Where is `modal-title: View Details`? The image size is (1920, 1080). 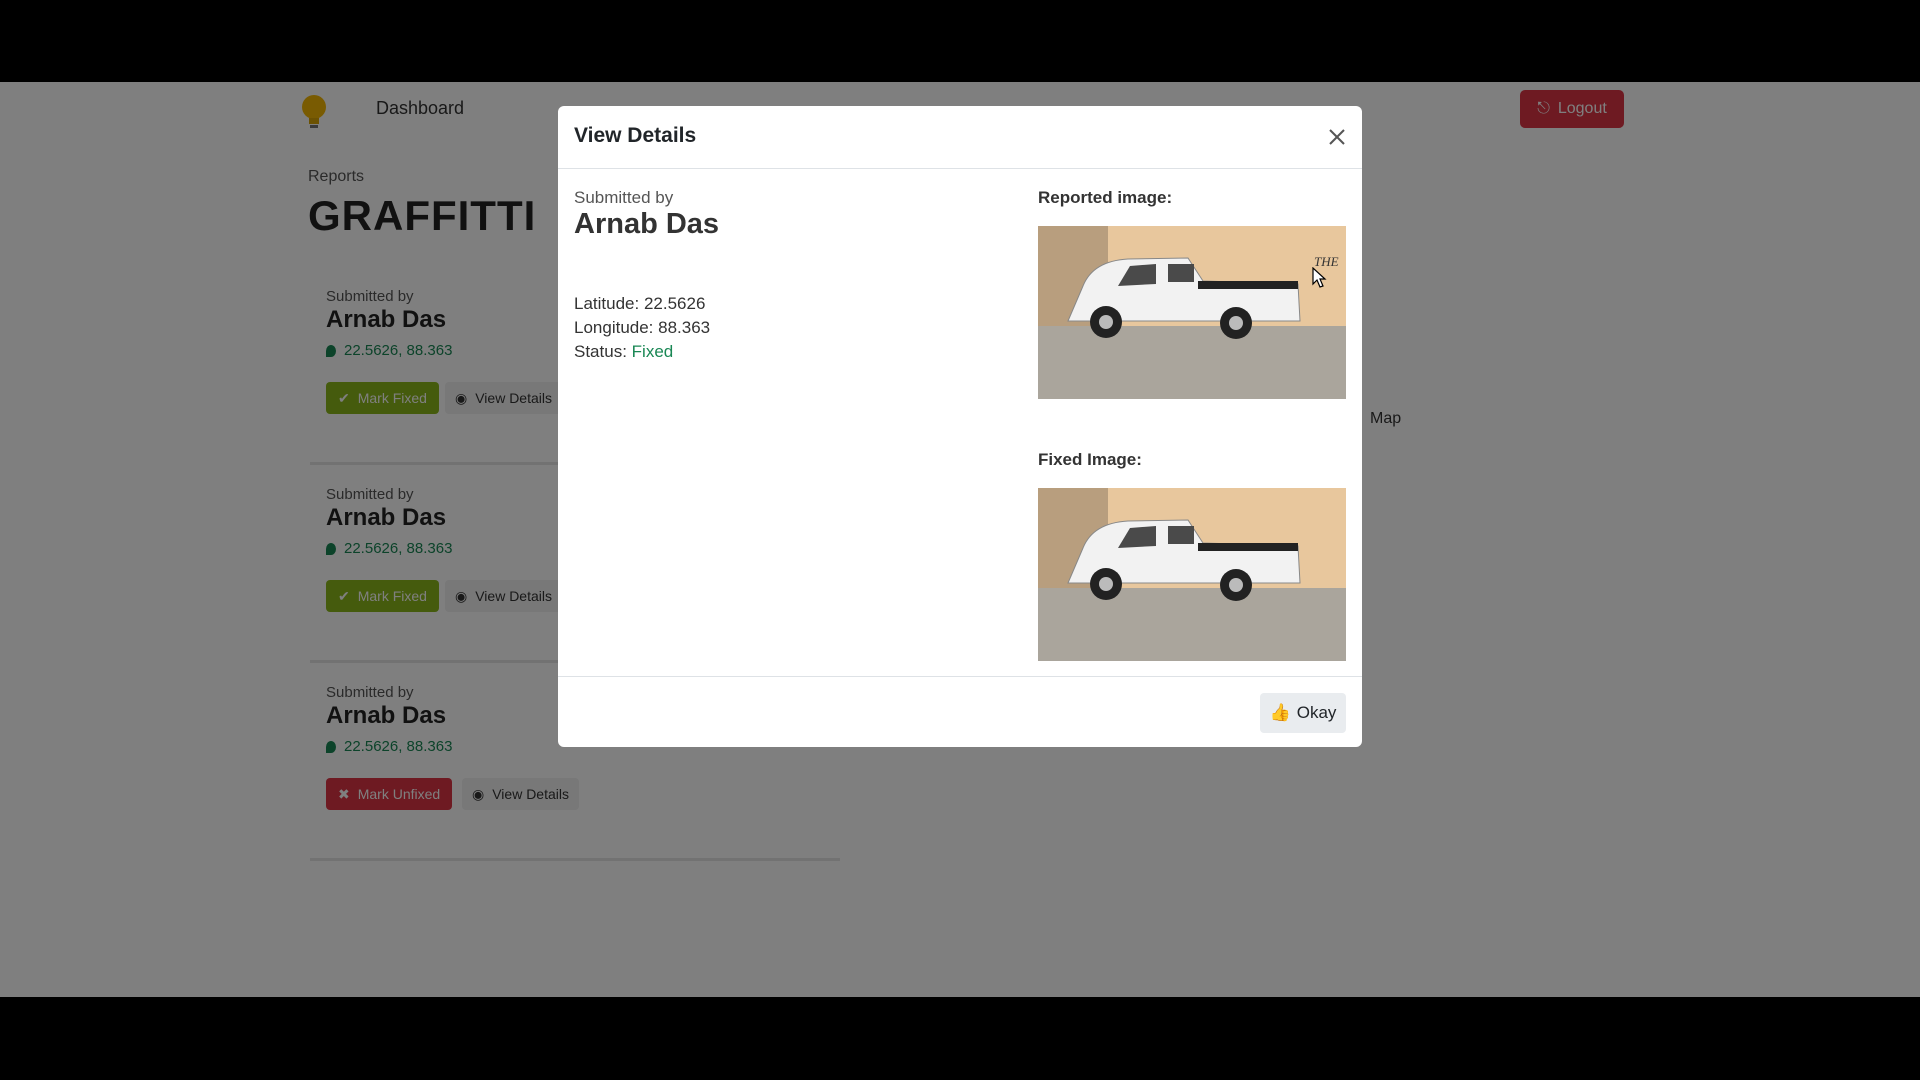 modal-title: View Details is located at coordinates (635, 135).